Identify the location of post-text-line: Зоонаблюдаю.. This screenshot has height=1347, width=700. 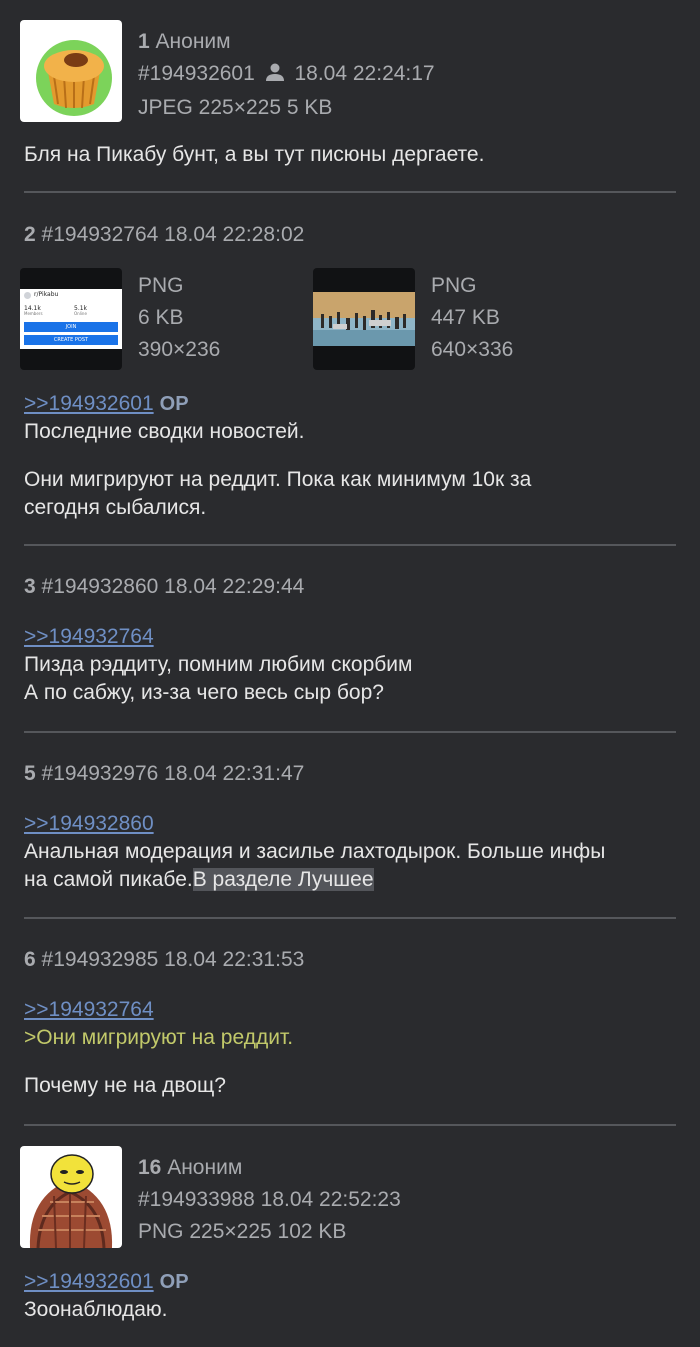
(96, 1309).